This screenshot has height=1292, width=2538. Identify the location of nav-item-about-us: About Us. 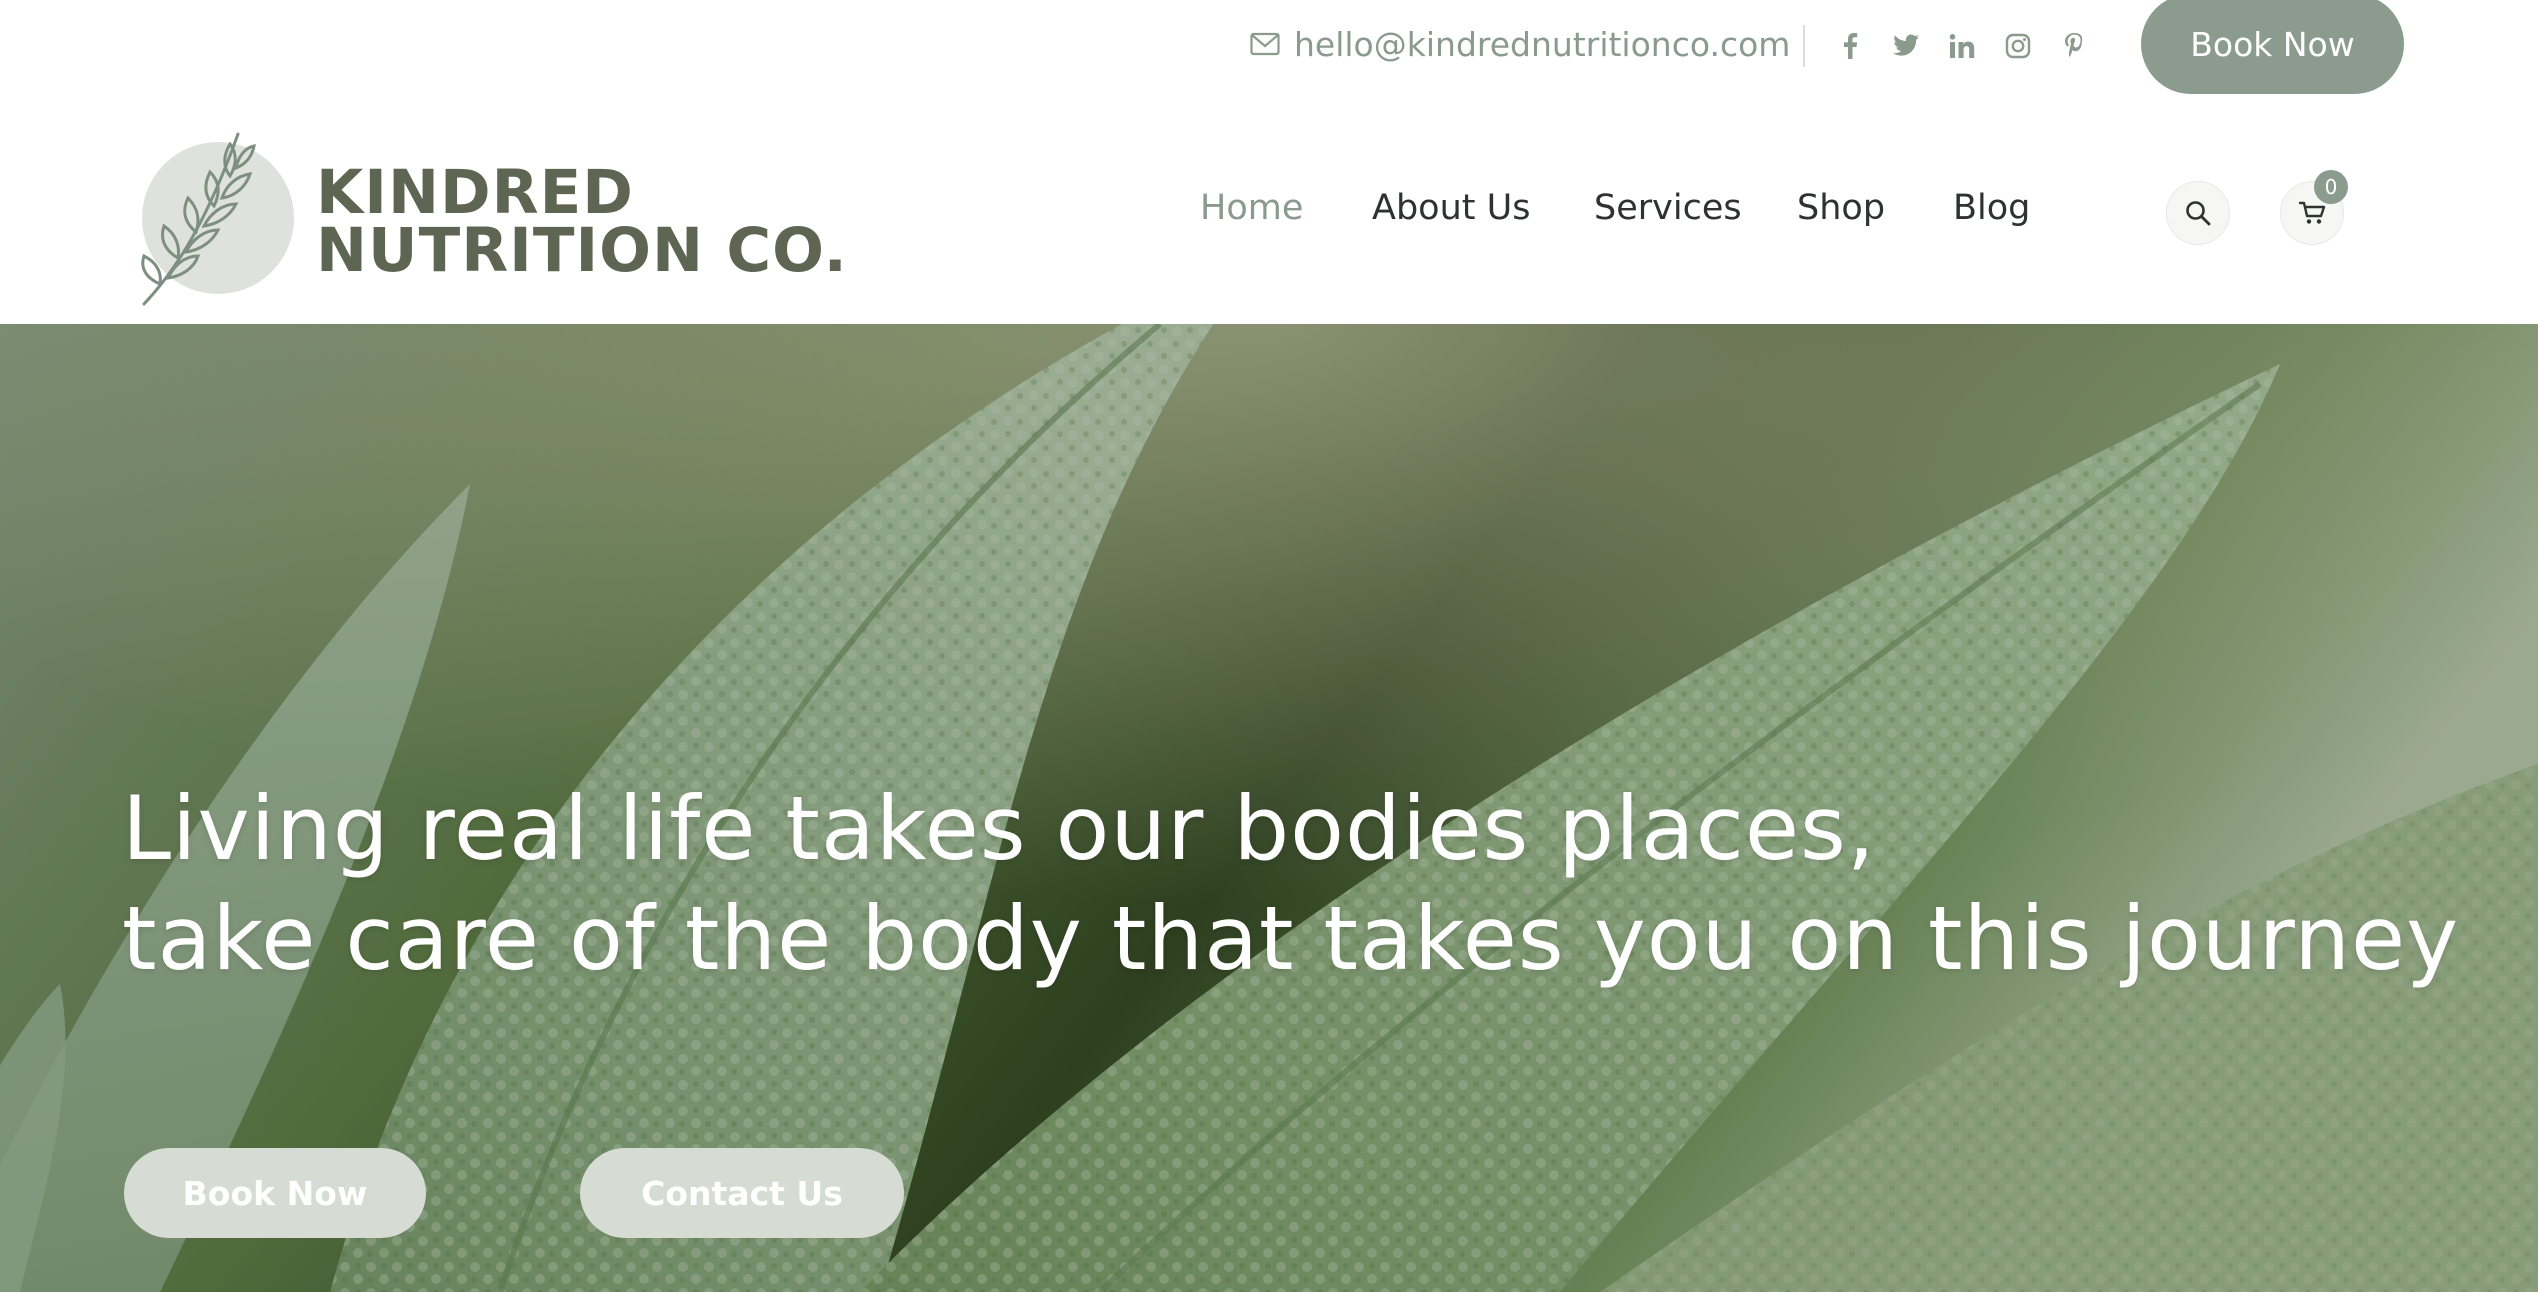
(1451, 208).